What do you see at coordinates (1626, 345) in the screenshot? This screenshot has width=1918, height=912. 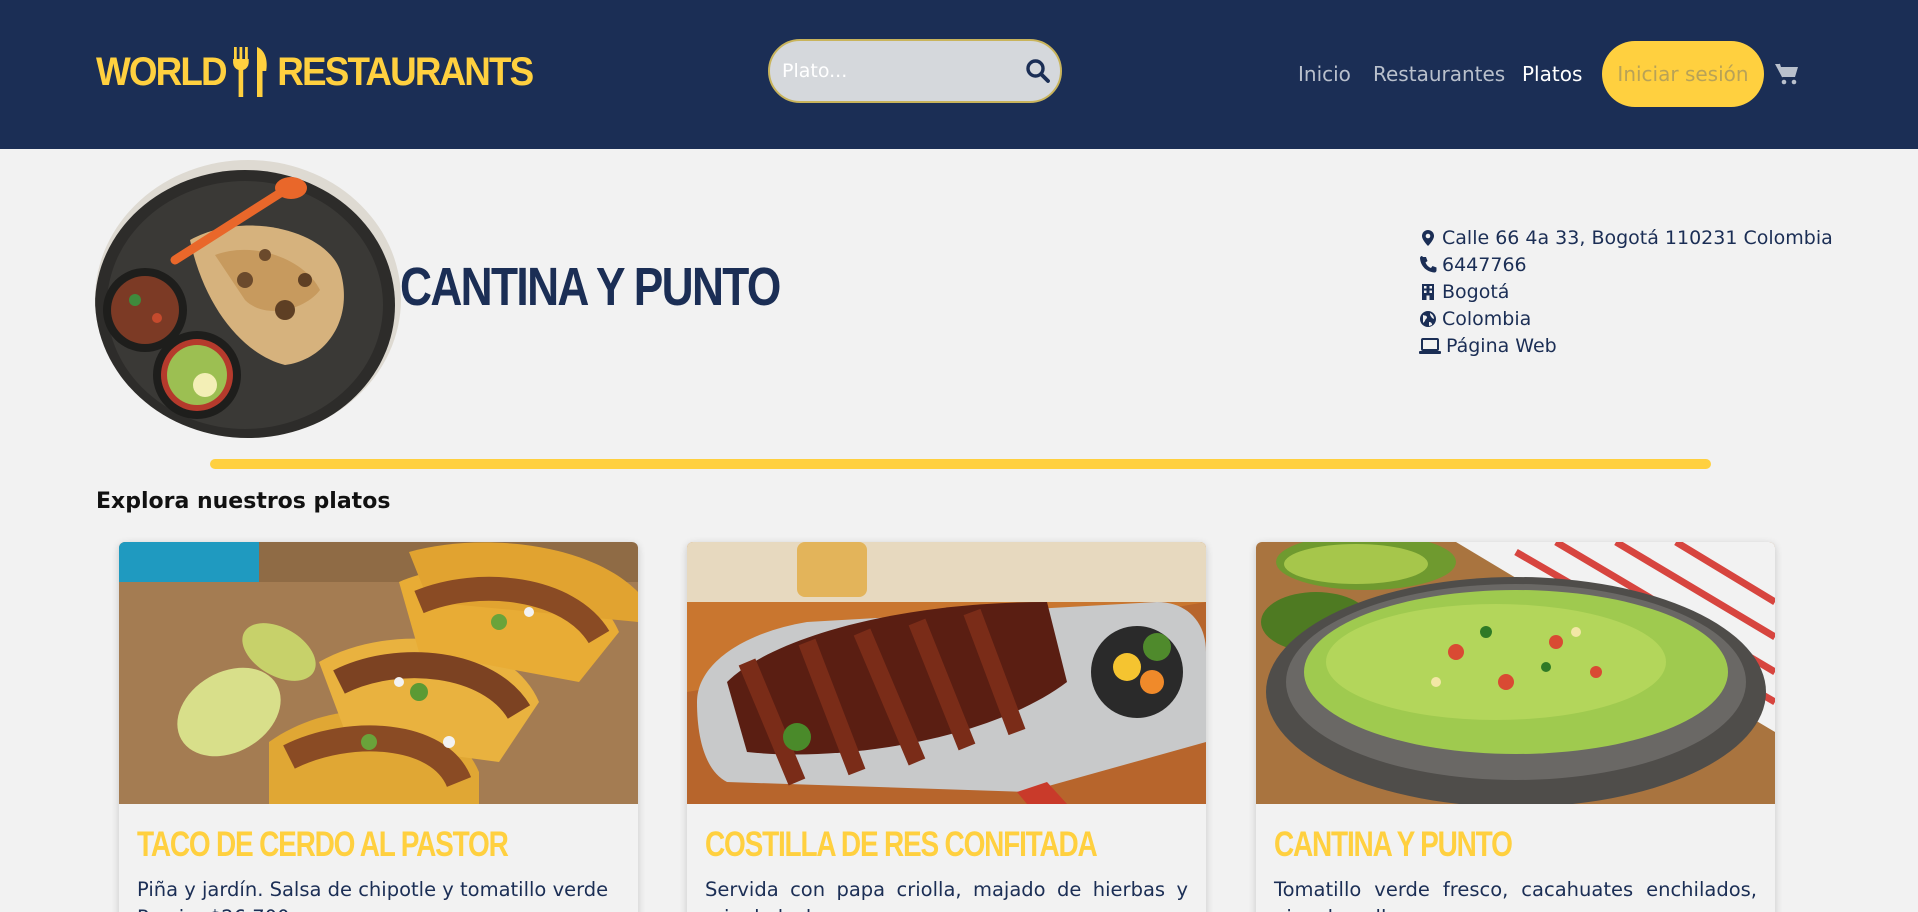 I see `info-website: Página Web` at bounding box center [1626, 345].